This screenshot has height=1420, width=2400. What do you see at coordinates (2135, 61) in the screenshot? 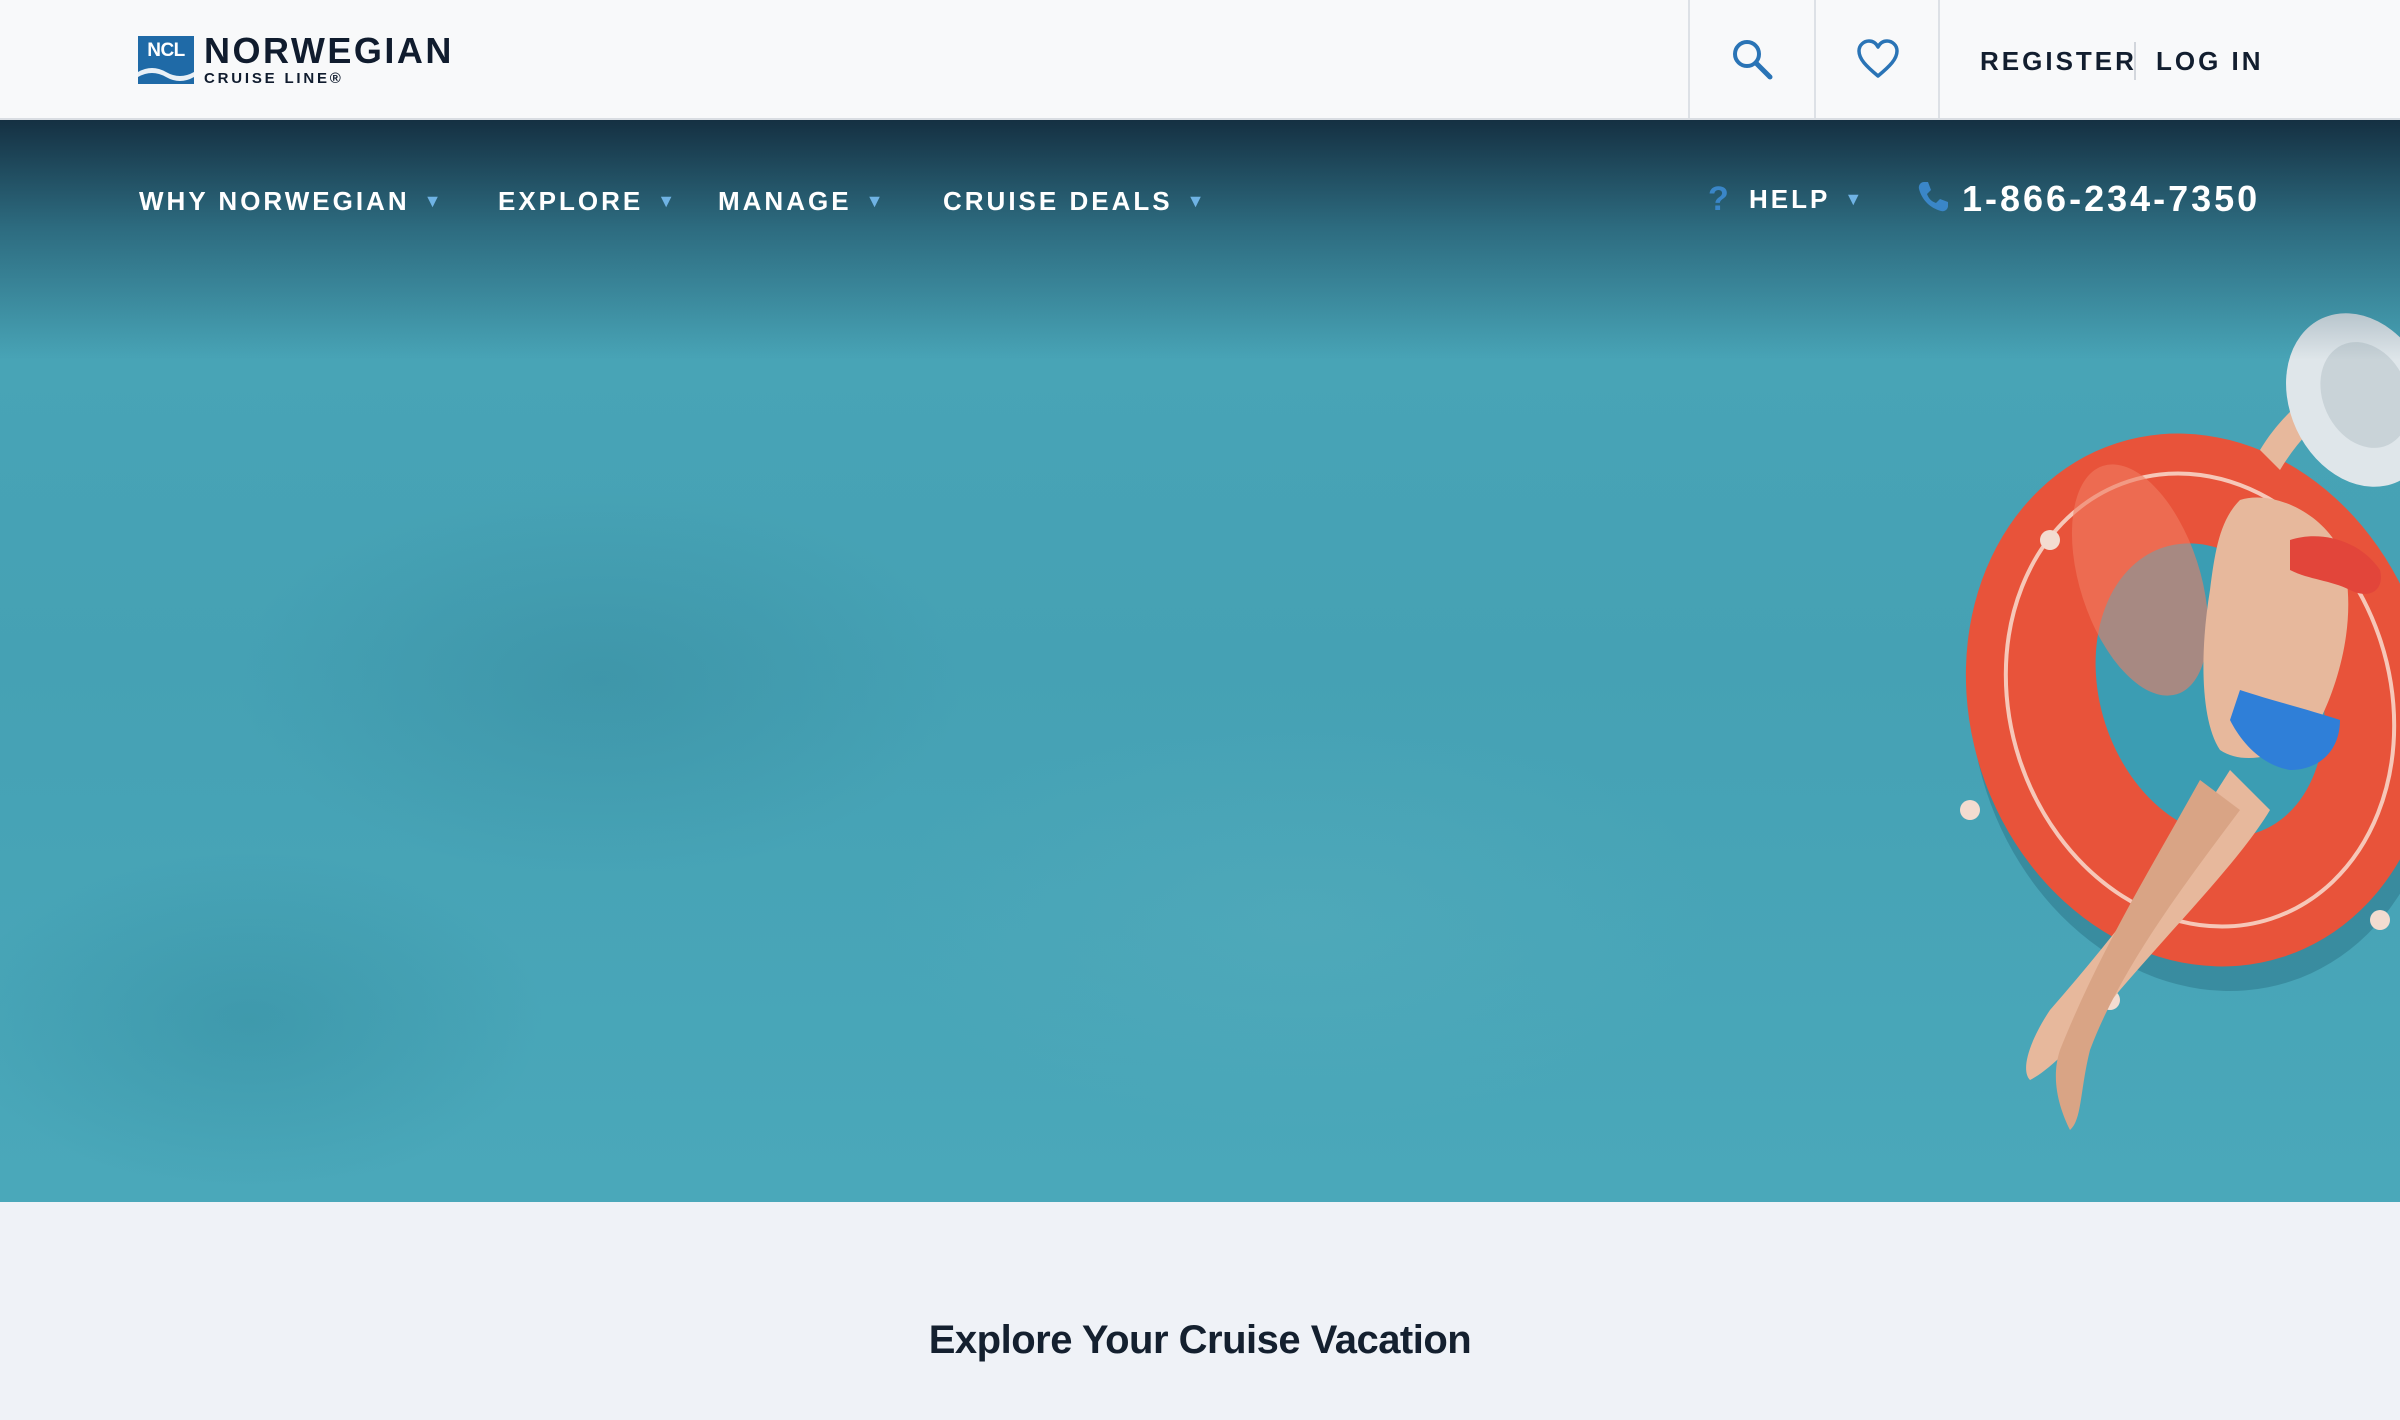
I see `auth-divider` at bounding box center [2135, 61].